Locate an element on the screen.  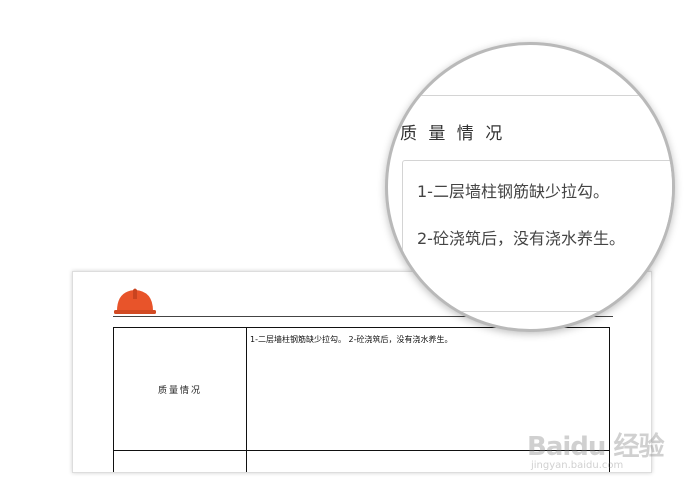
watermark-url: jingyan.baidu.com is located at coordinates (577, 465).